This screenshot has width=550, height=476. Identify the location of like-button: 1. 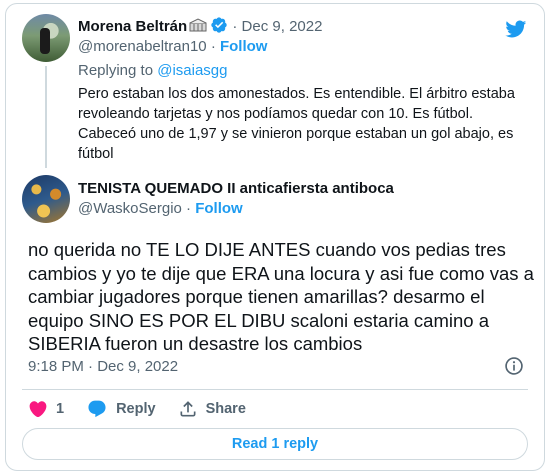
(46, 409).